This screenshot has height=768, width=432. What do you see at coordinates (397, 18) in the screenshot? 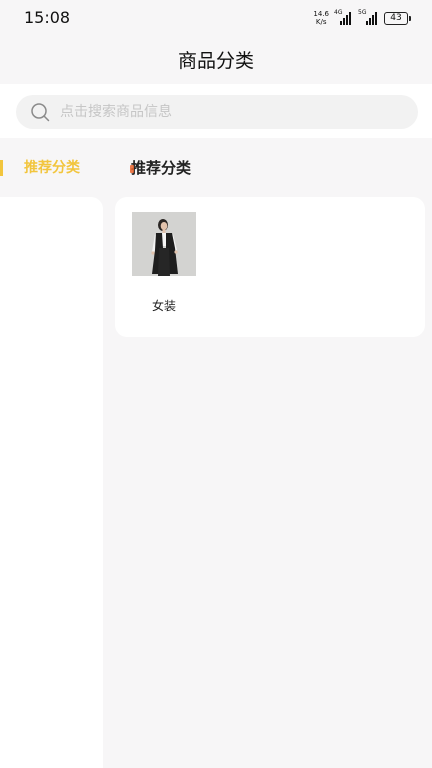
I see `battery-icon: 43` at bounding box center [397, 18].